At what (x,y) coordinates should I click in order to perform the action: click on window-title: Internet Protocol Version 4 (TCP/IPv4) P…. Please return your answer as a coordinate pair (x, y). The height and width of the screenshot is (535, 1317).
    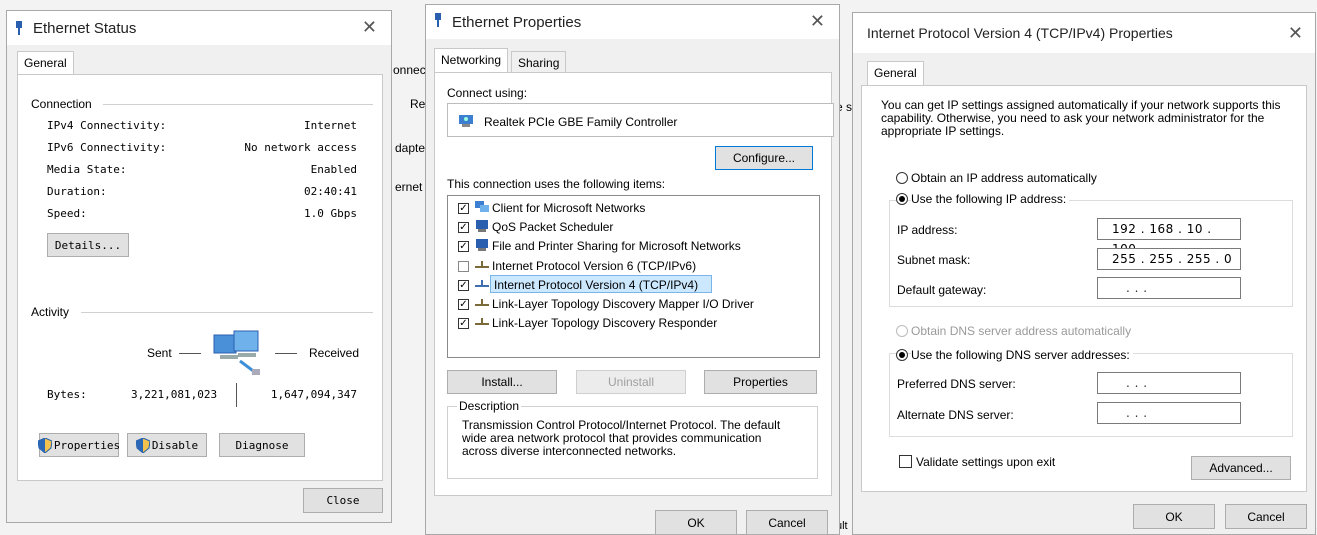
    Looking at the image, I should click on (1020, 33).